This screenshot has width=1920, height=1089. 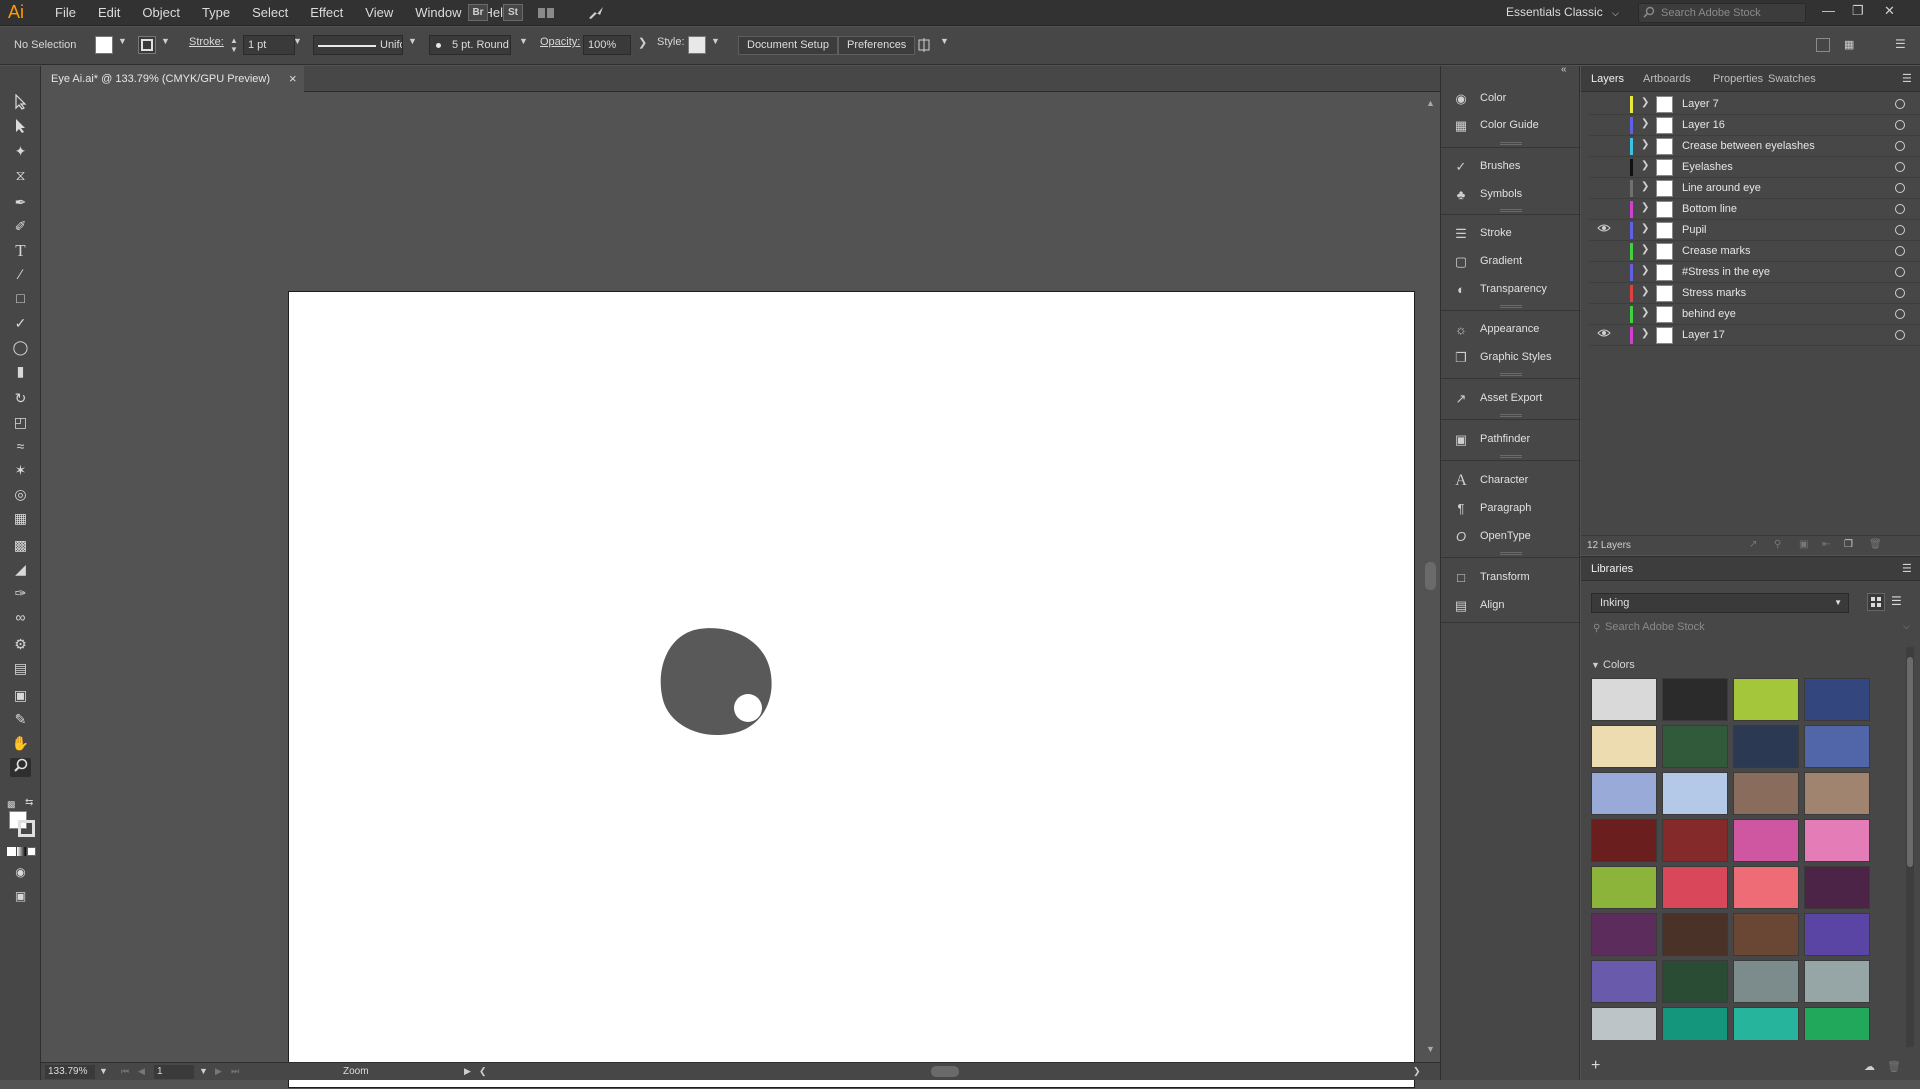 What do you see at coordinates (20, 719) in the screenshot?
I see `slice-tool-icon: ✎` at bounding box center [20, 719].